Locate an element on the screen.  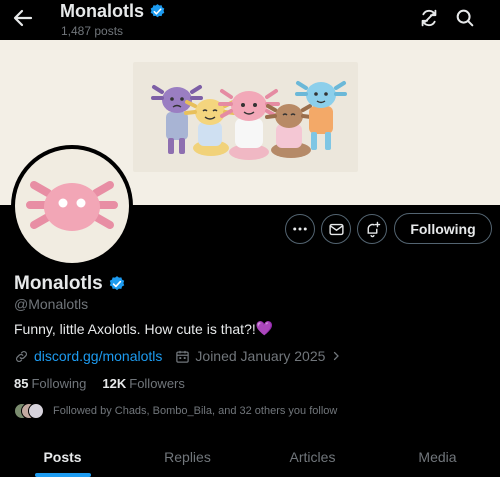
profile-handle: @Monalotls is located at coordinates (51, 304).